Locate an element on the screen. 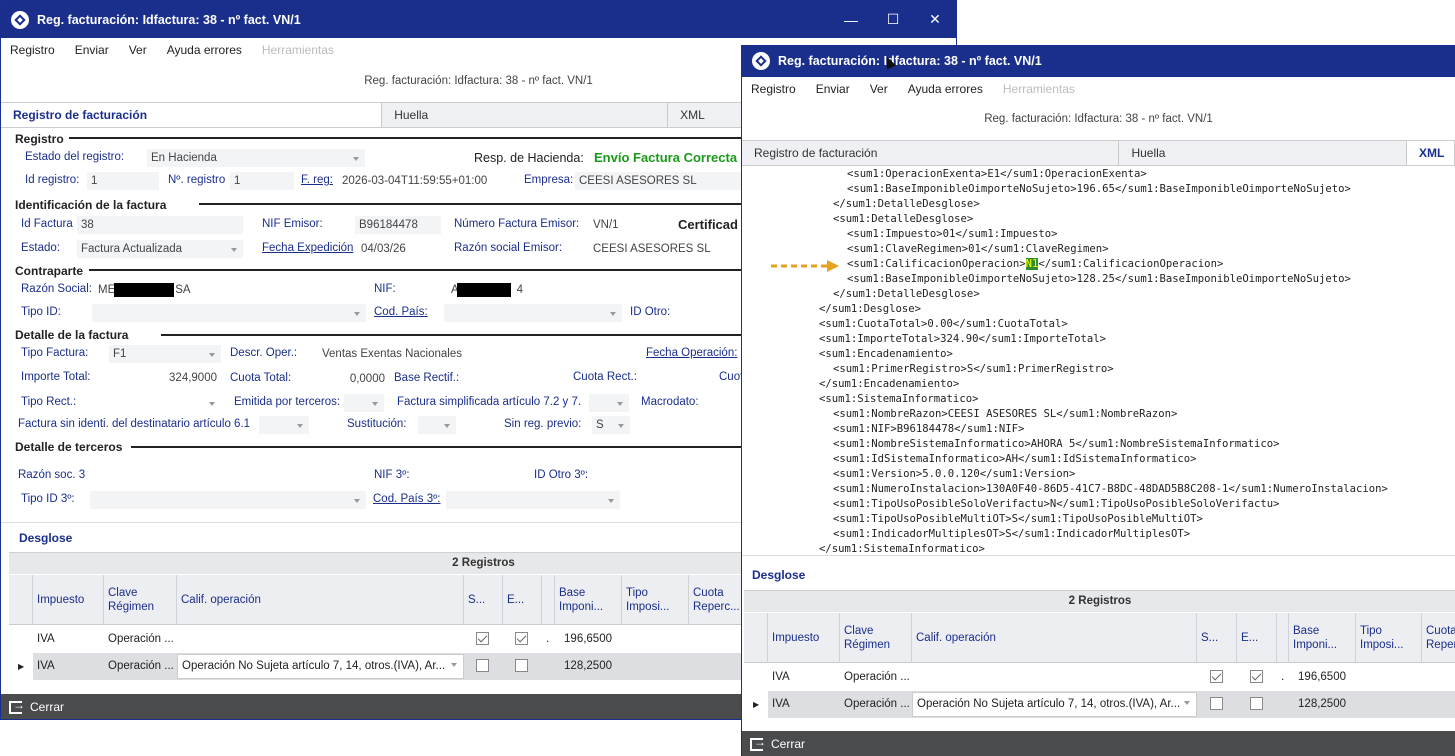 Image resolution: width=1455 pixels, height=756 pixels. importe-total-field: 324,9000 is located at coordinates (165, 378).